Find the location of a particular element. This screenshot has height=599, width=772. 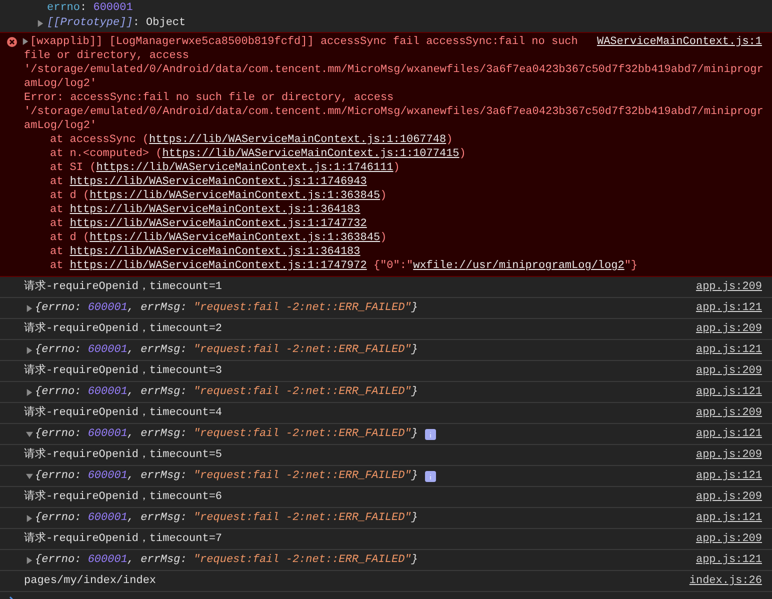

error-text: Error: accessSync:fail no such file or directory, access is located at coordinates (209, 98).